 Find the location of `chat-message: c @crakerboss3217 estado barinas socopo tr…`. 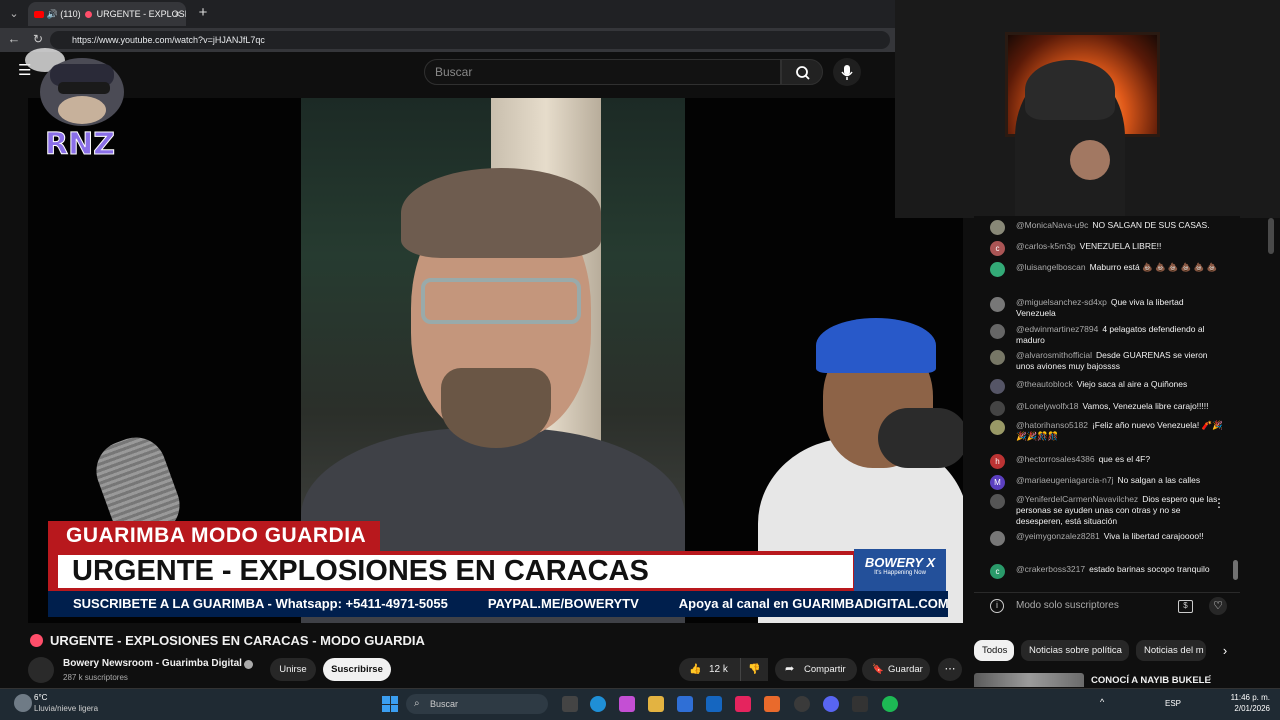

chat-message: c @crakerboss3217 estado barinas socopo tr… is located at coordinates (1099, 571).